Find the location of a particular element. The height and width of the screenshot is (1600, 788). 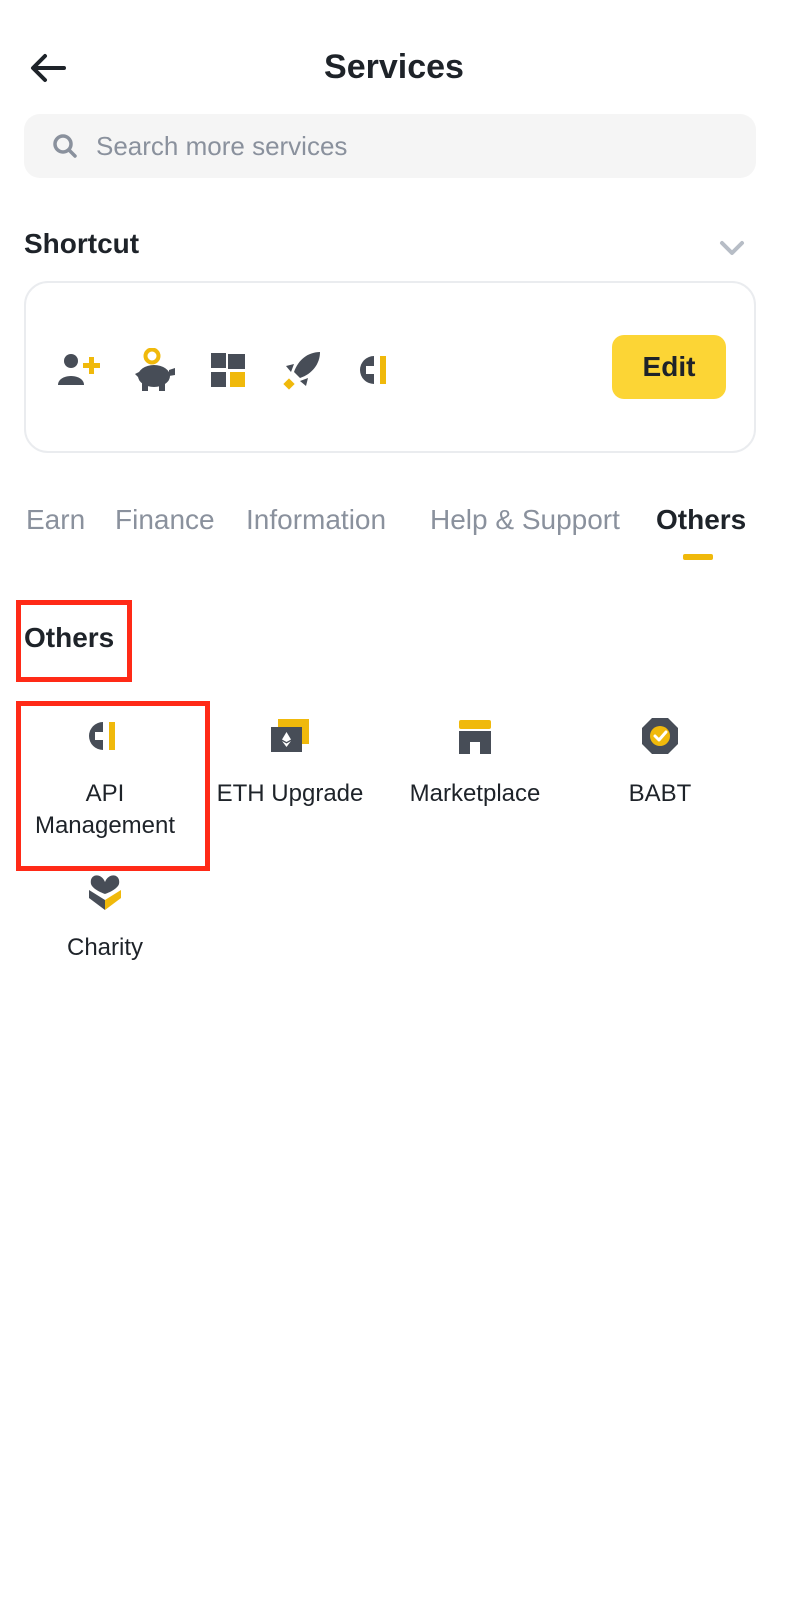

piggy-bank-icon is located at coordinates (155, 369).